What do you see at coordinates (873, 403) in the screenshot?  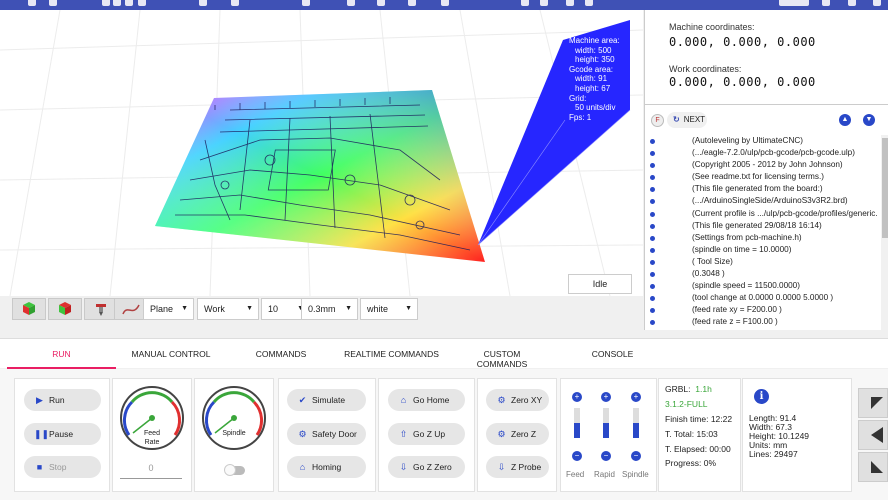 I see `jog-up-left-button` at bounding box center [873, 403].